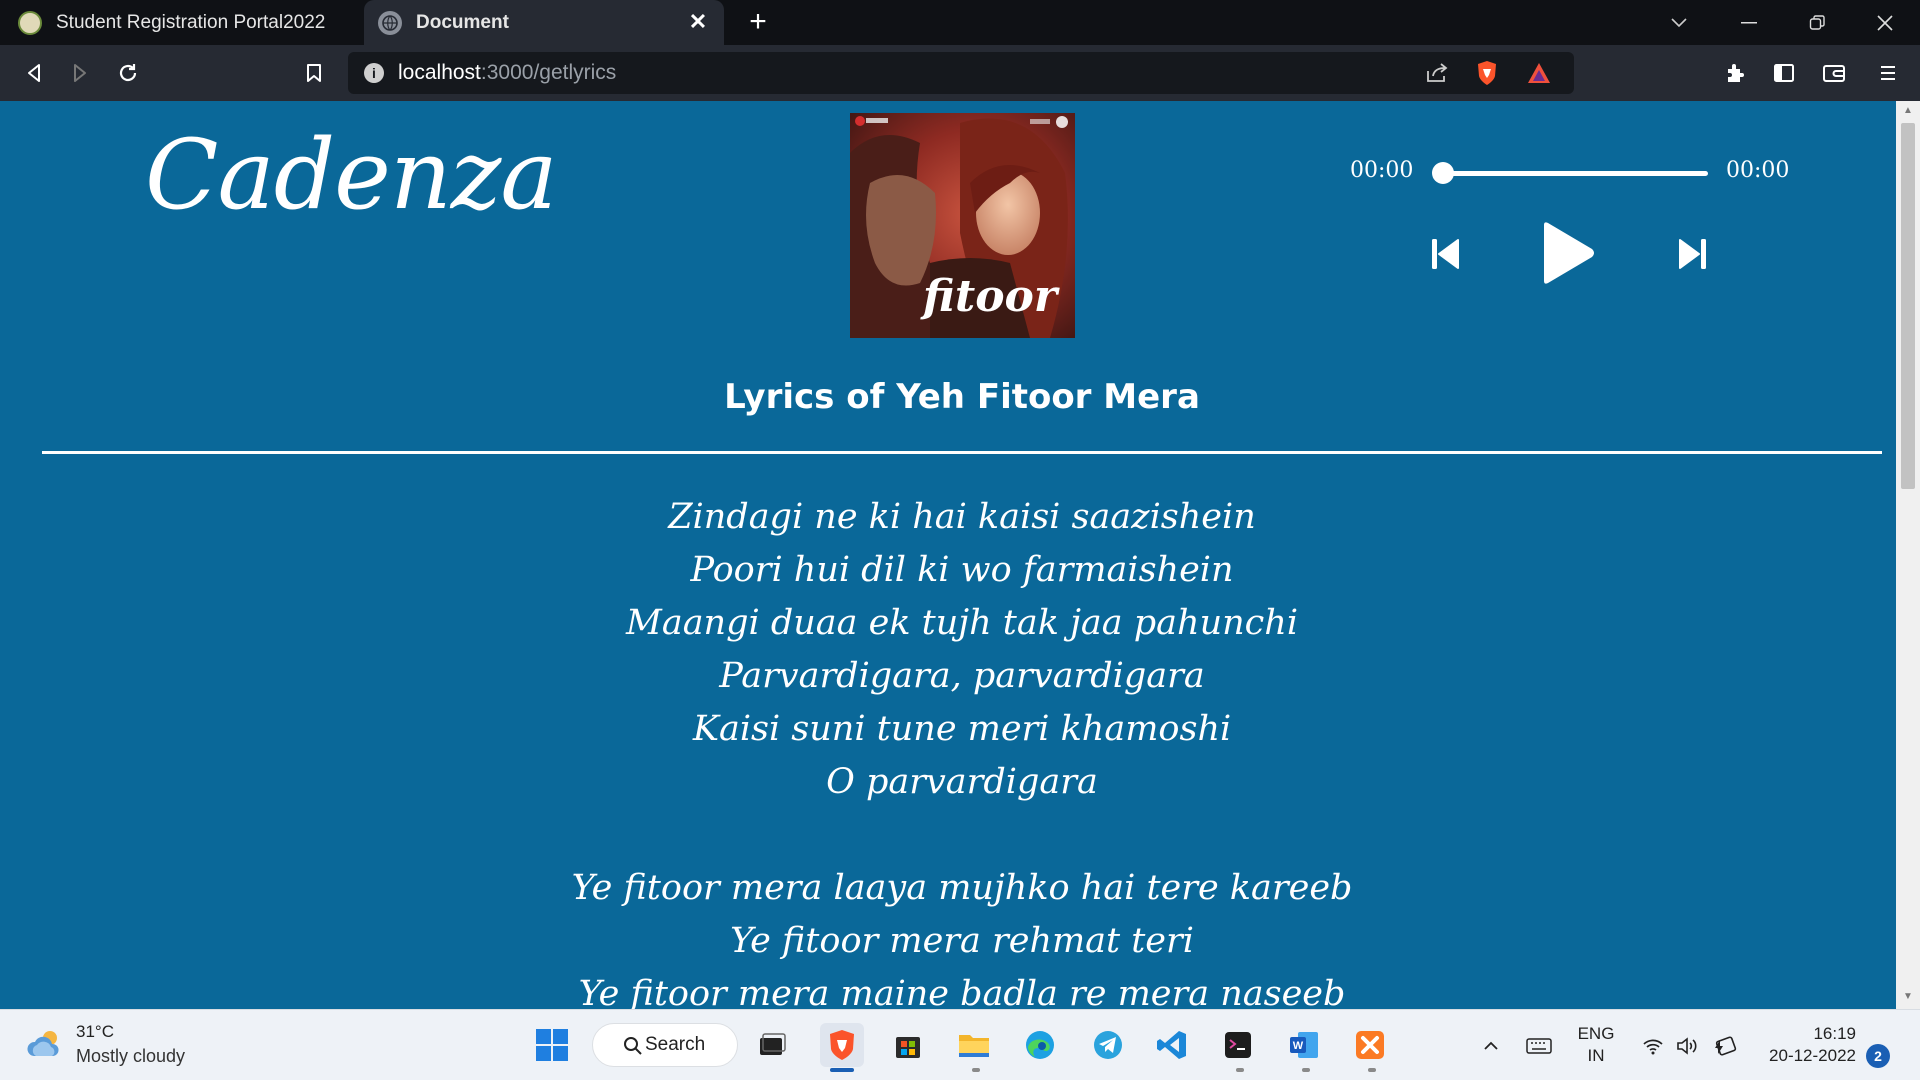  Describe the element at coordinates (1437, 73) in the screenshot. I see `share-icon` at that location.